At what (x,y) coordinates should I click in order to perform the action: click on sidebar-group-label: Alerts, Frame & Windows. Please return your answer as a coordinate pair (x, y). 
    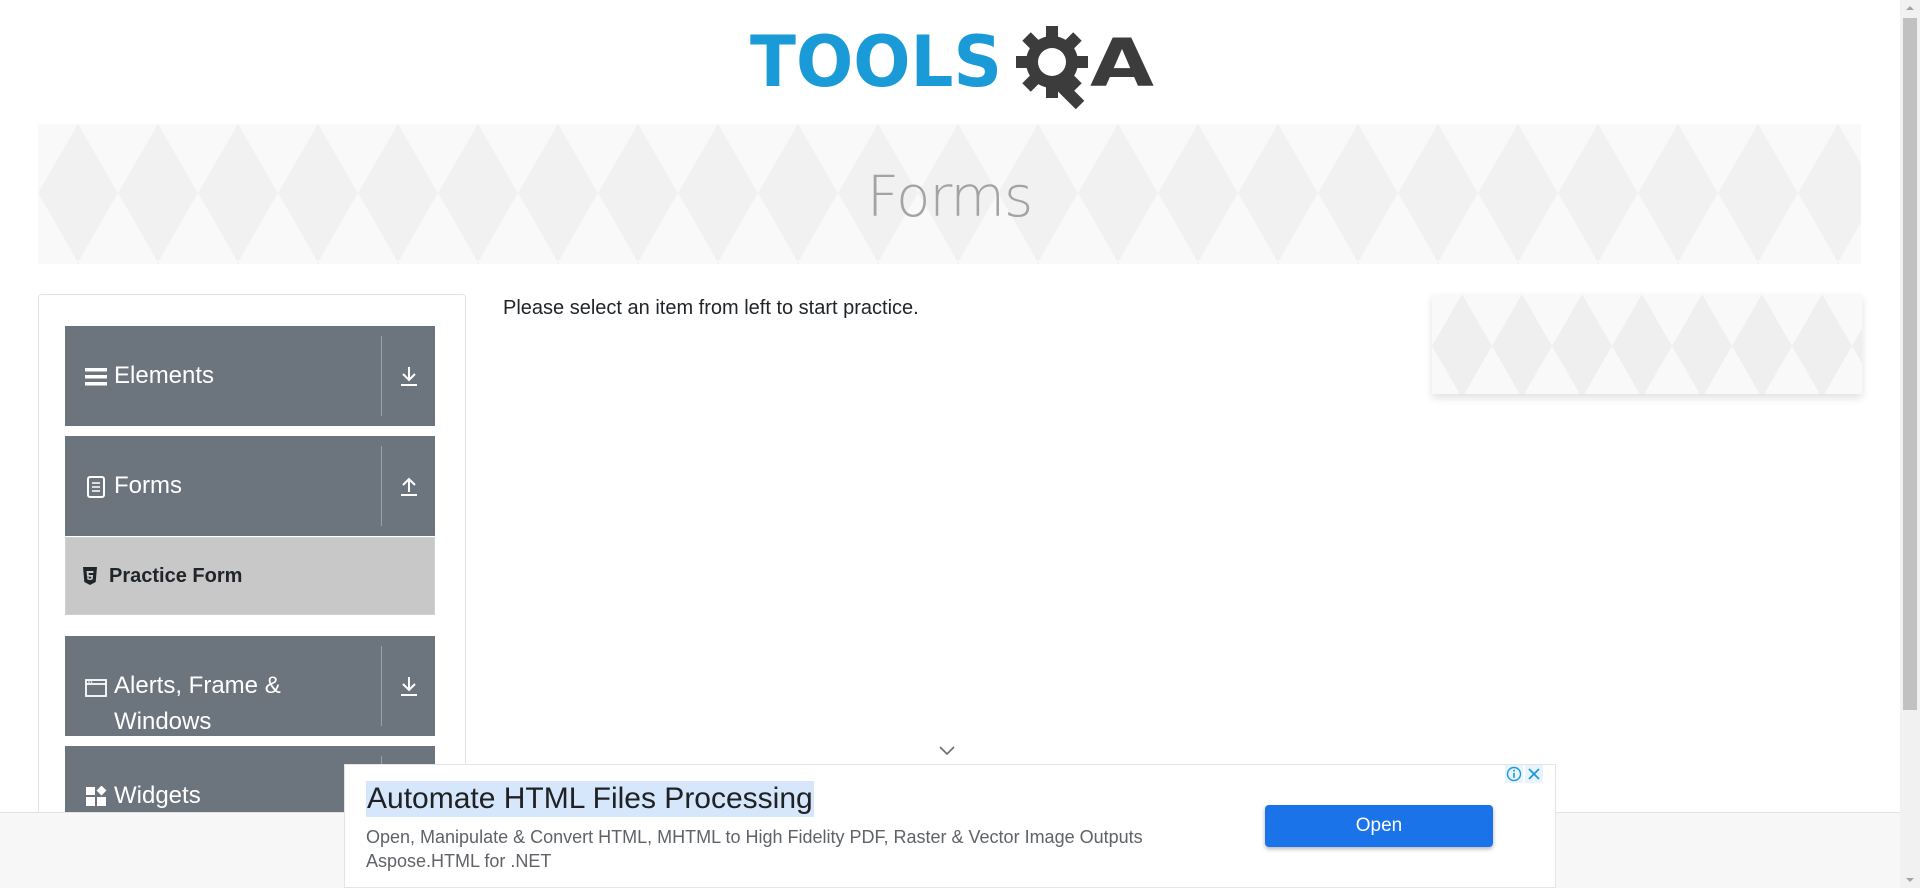
    Looking at the image, I should click on (197, 703).